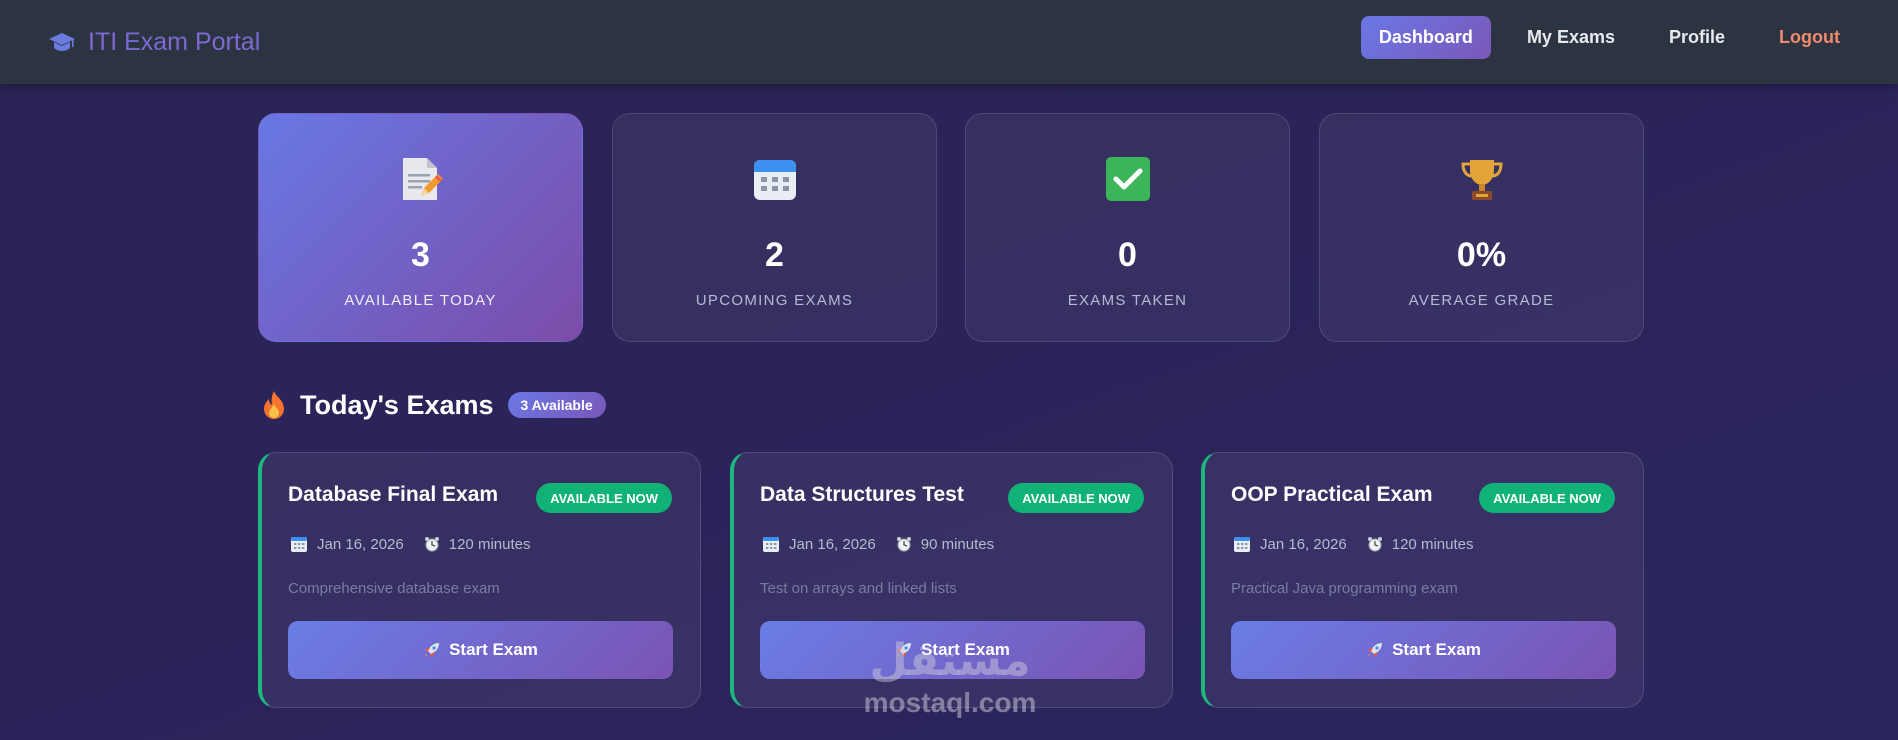 Image resolution: width=1898 pixels, height=740 pixels. I want to click on stat-value: 2, so click(774, 255).